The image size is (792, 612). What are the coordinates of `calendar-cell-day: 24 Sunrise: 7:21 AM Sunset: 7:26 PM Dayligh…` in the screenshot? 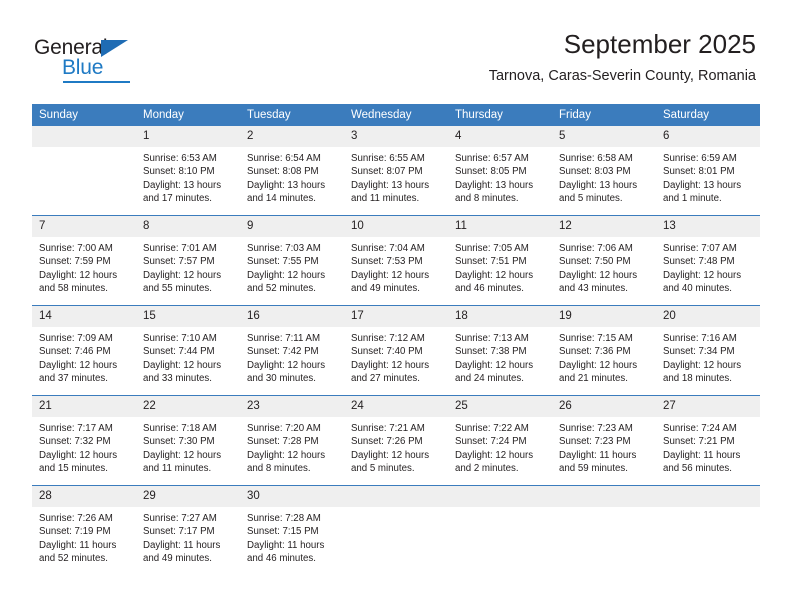 It's located at (396, 440).